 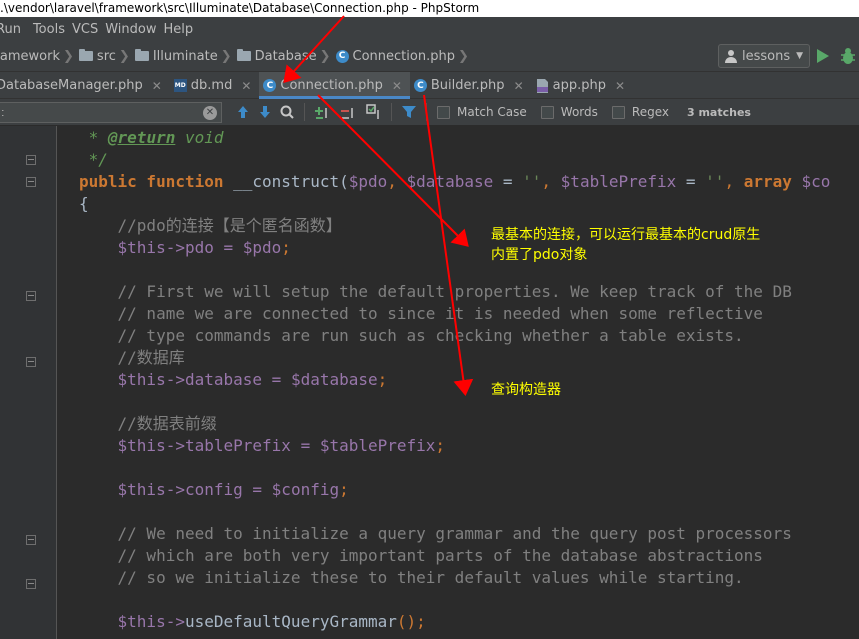 I want to click on code-line: */, so click(x=93, y=159).